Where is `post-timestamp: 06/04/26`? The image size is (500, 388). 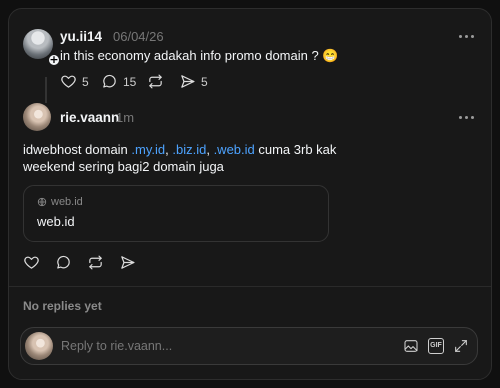 post-timestamp: 06/04/26 is located at coordinates (138, 36).